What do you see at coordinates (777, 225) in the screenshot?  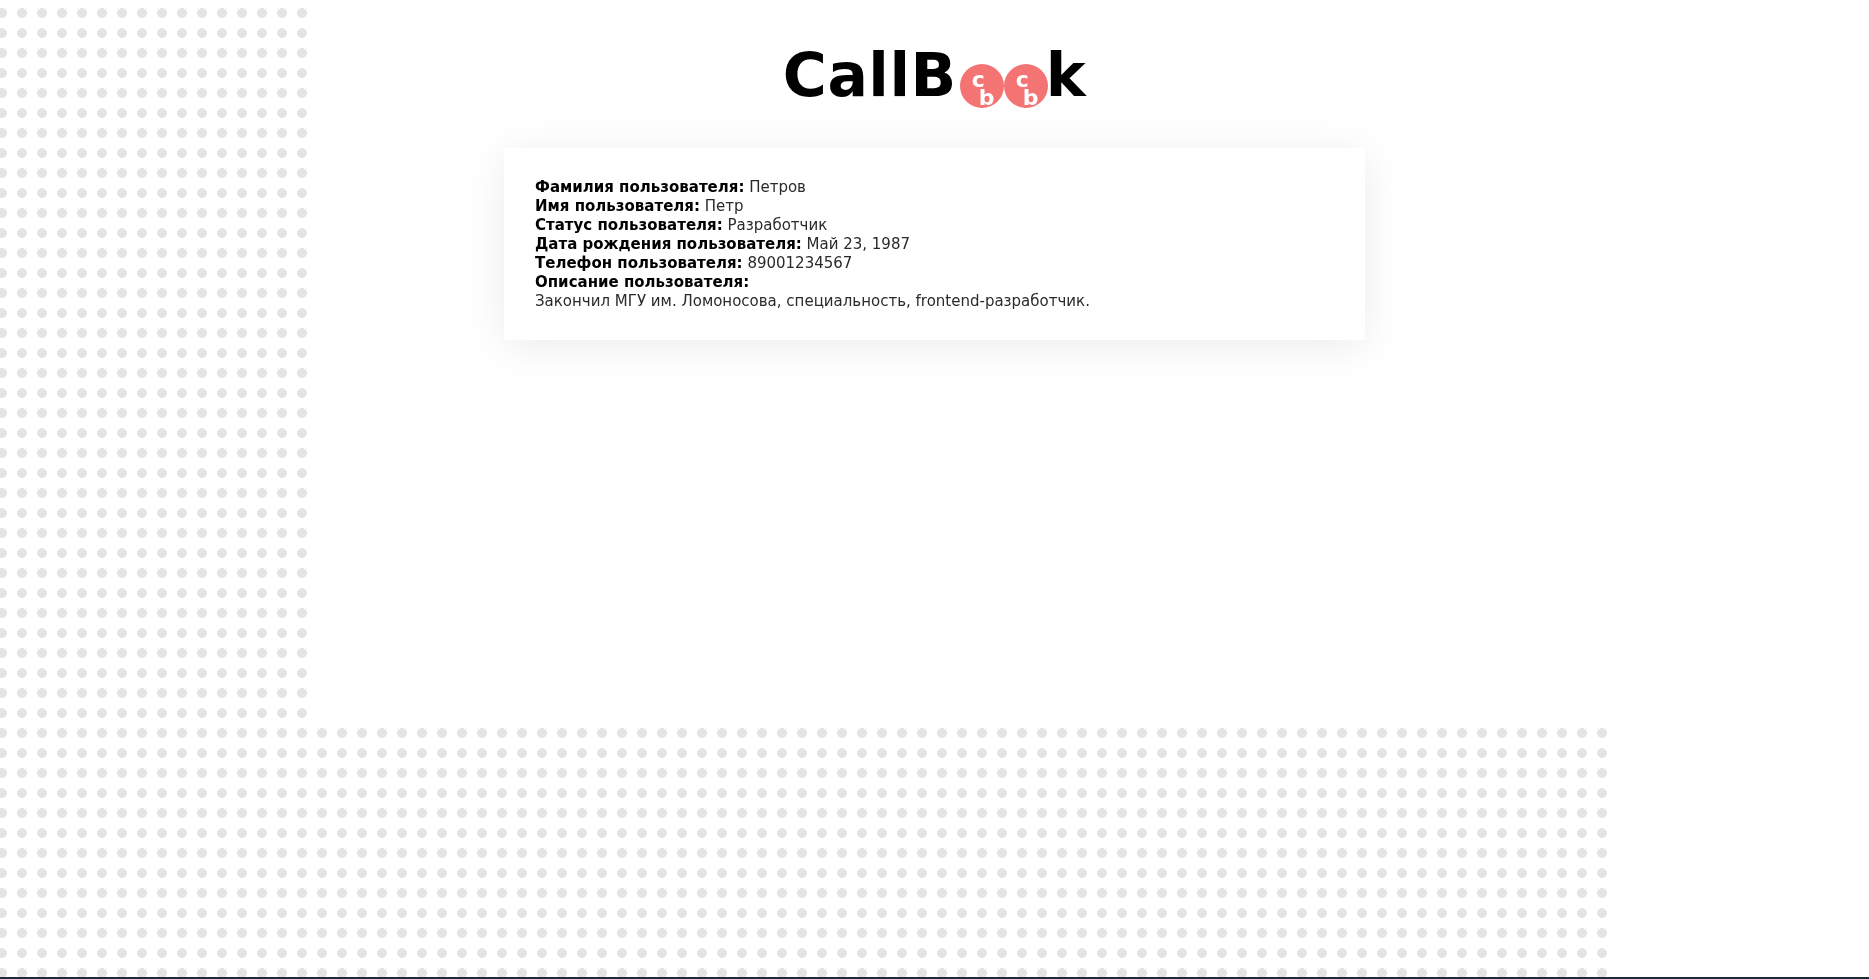 I see `field-value: Разработчик` at bounding box center [777, 225].